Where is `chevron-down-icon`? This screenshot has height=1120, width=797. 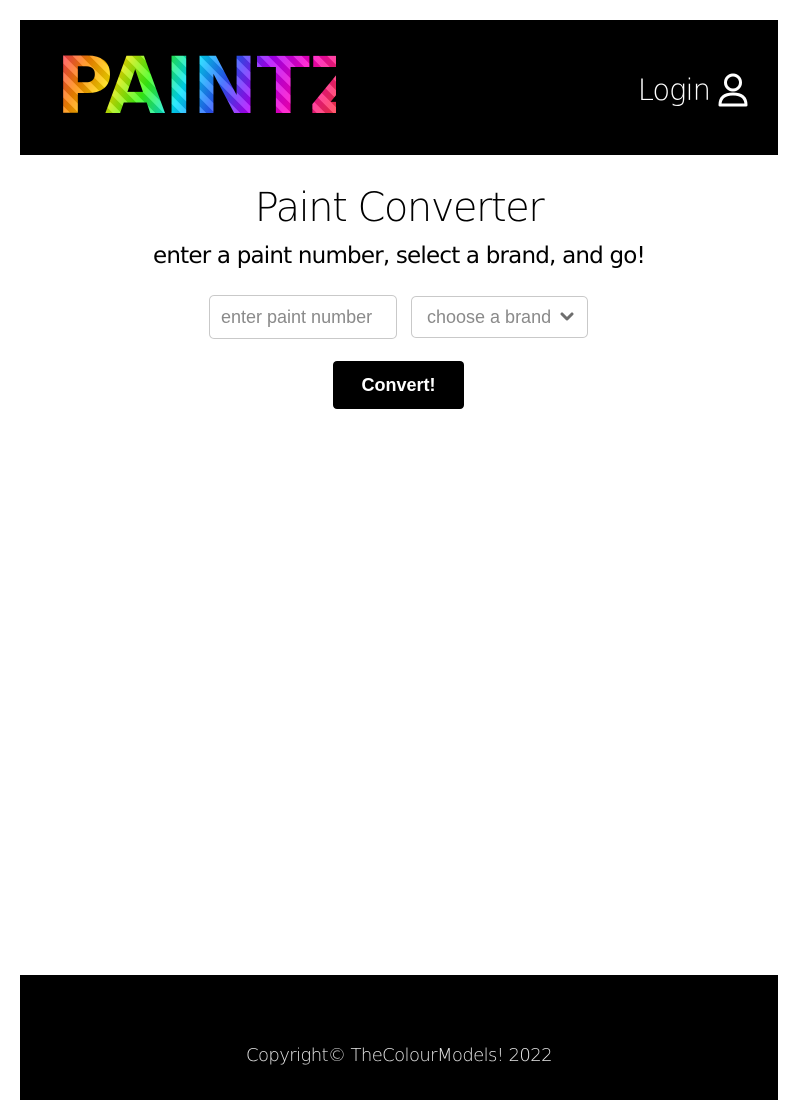
chevron-down-icon is located at coordinates (567, 317).